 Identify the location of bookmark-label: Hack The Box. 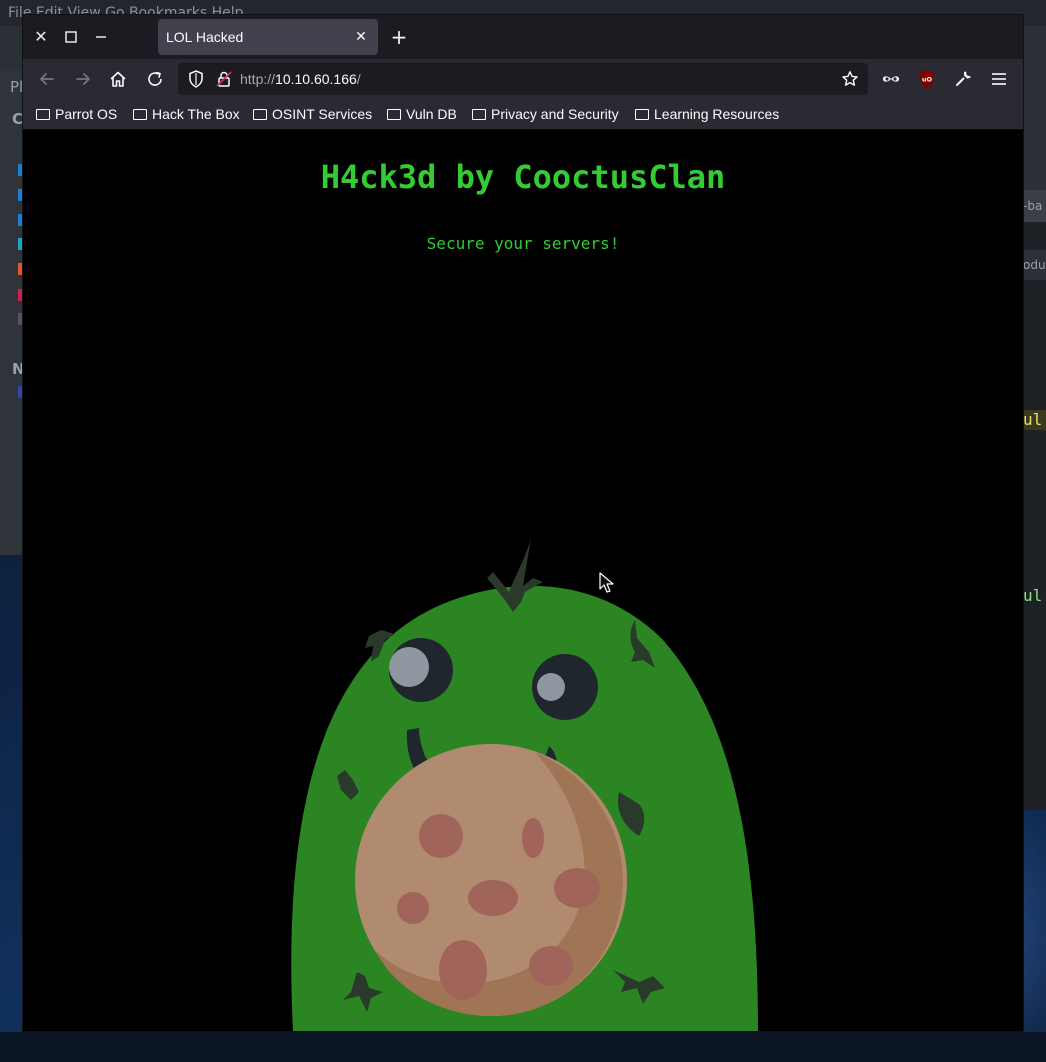
(196, 114).